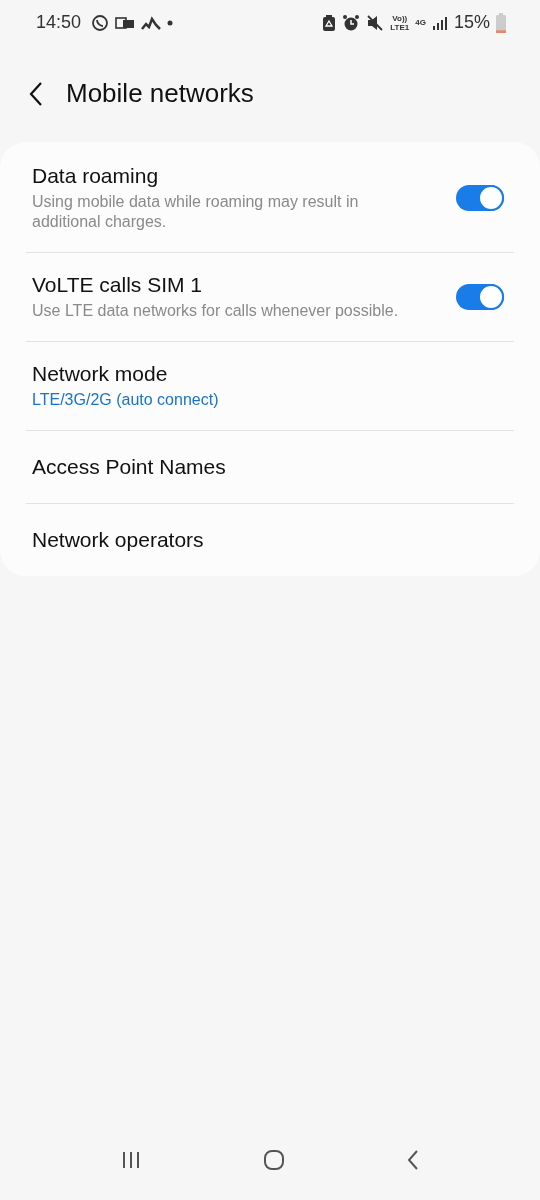 The width and height of the screenshot is (540, 1200). I want to click on network-icon, so click(151, 22).